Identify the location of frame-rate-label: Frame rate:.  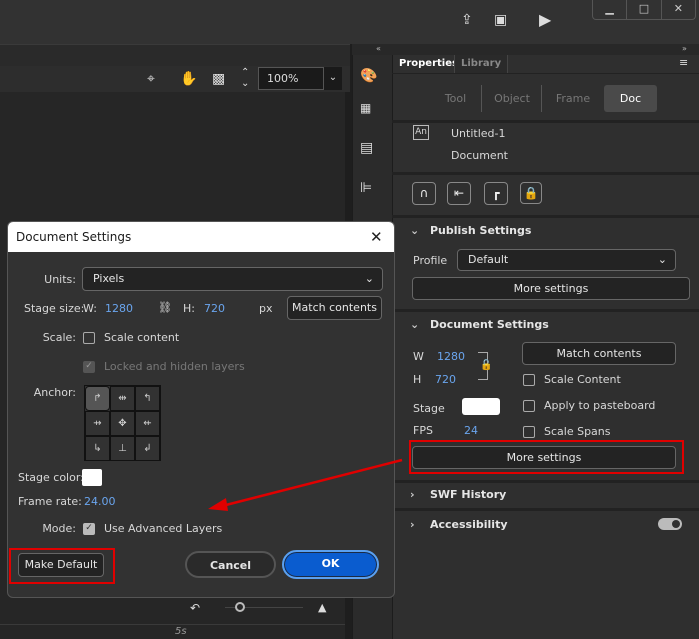
(50, 501).